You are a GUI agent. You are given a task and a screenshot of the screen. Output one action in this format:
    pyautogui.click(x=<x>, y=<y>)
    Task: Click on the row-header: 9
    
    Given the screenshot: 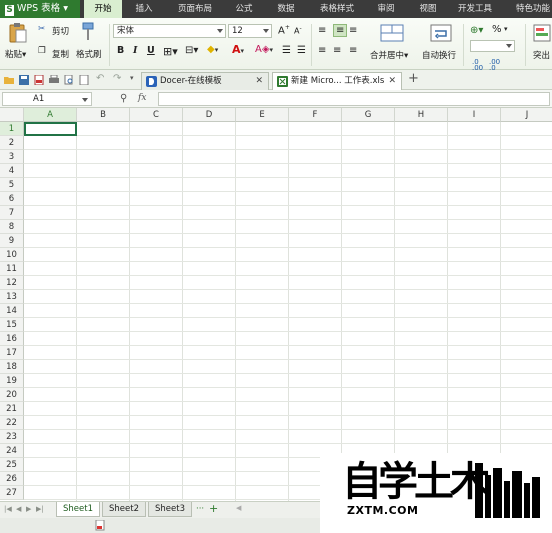 What is the action you would take?
    pyautogui.click(x=12, y=241)
    